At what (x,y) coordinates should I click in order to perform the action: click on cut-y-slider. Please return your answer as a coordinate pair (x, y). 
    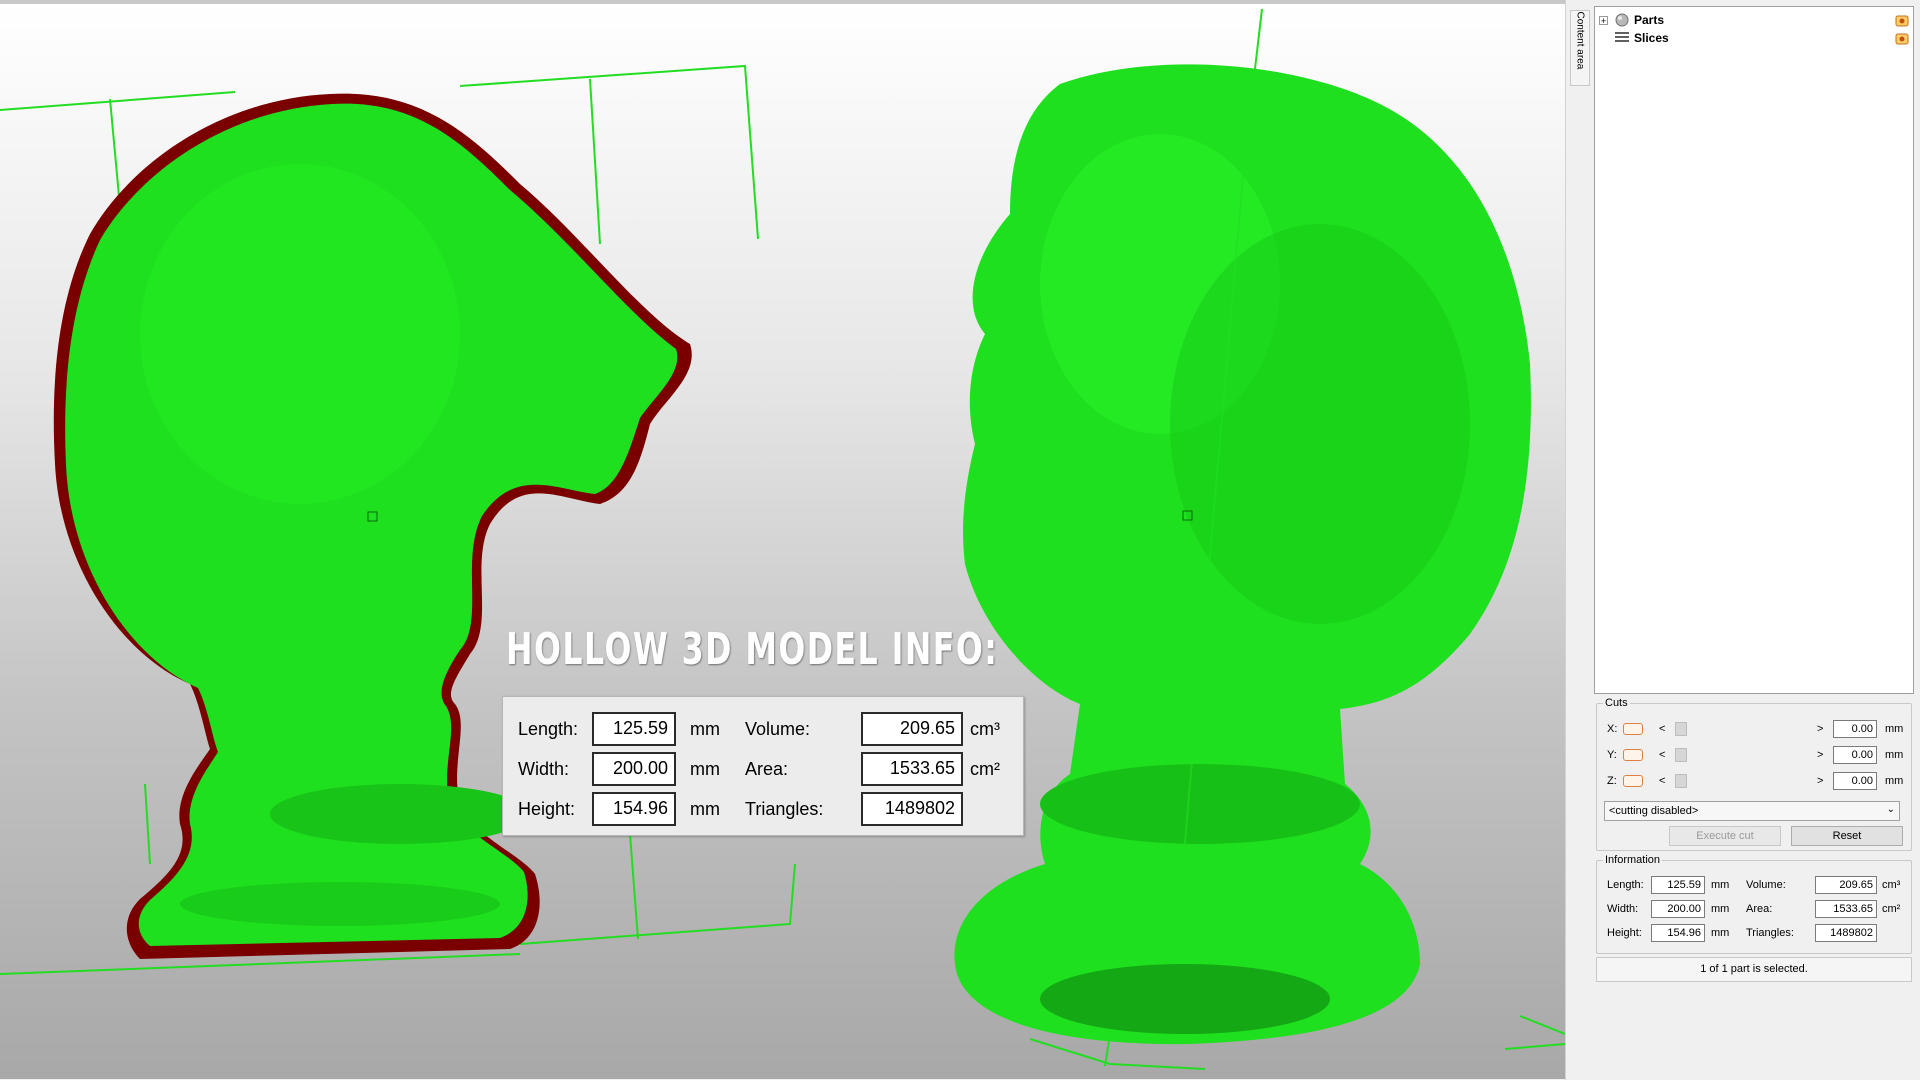
    Looking at the image, I should click on (1741, 755).